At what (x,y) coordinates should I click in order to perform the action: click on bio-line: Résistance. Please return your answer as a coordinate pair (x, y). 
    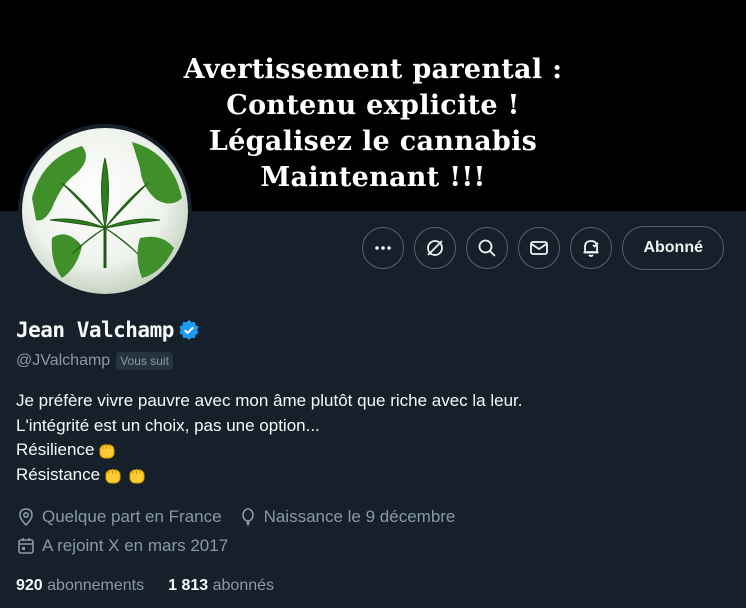
    Looking at the image, I should click on (269, 475).